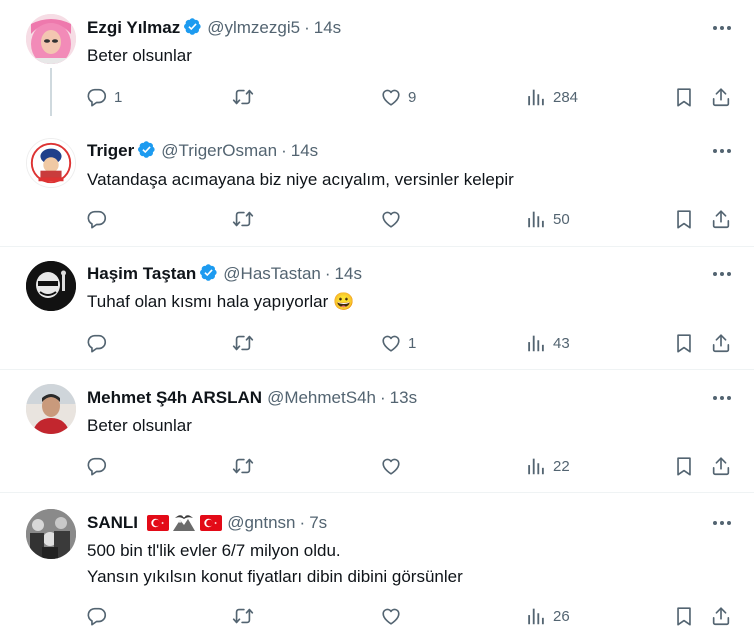 The image size is (754, 640). I want to click on display-name: SANLI, so click(112, 522).